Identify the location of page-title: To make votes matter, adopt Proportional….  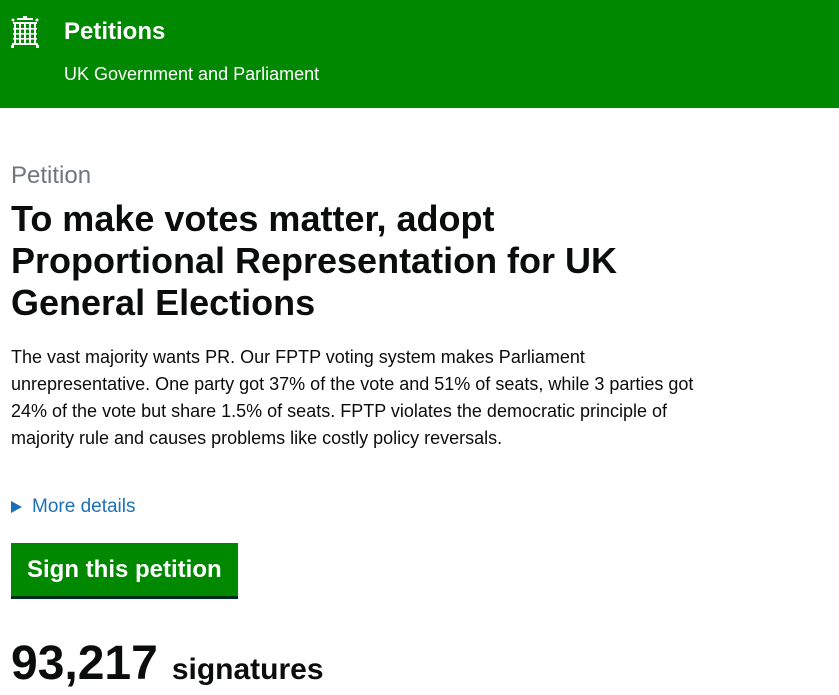
(314, 260).